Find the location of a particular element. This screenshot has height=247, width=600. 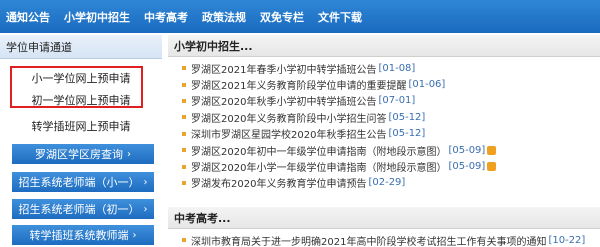

news-title: 罗湖区2020年义务教育阶段中小学招生问答 is located at coordinates (288, 117).